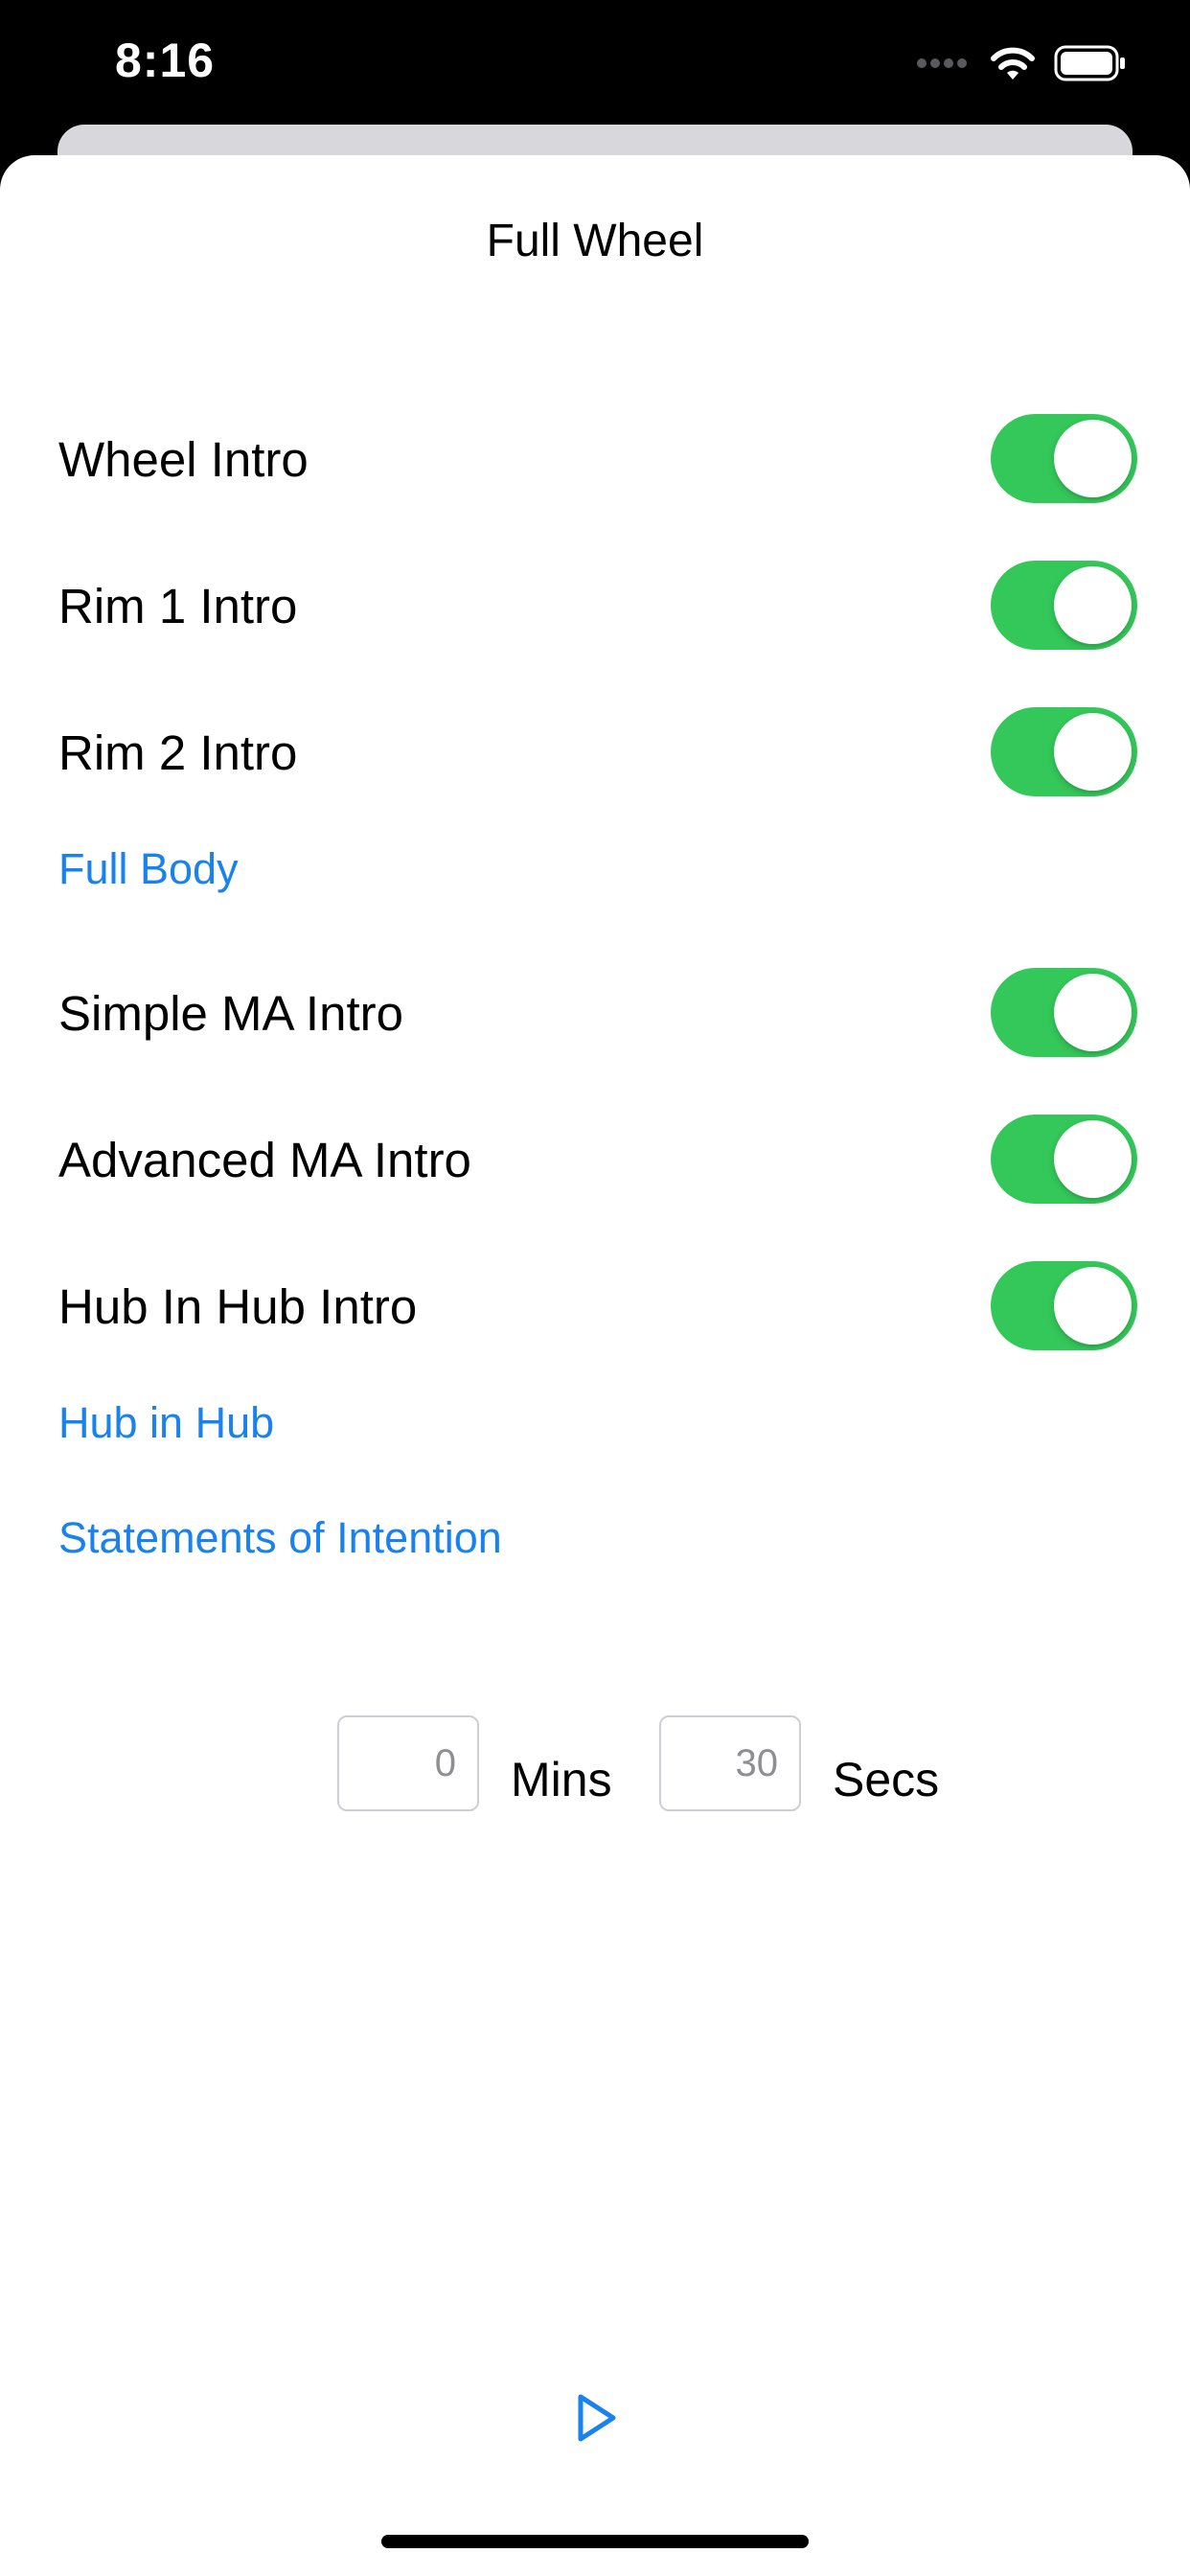 This screenshot has width=1190, height=2576. I want to click on battery-icon, so click(1090, 63).